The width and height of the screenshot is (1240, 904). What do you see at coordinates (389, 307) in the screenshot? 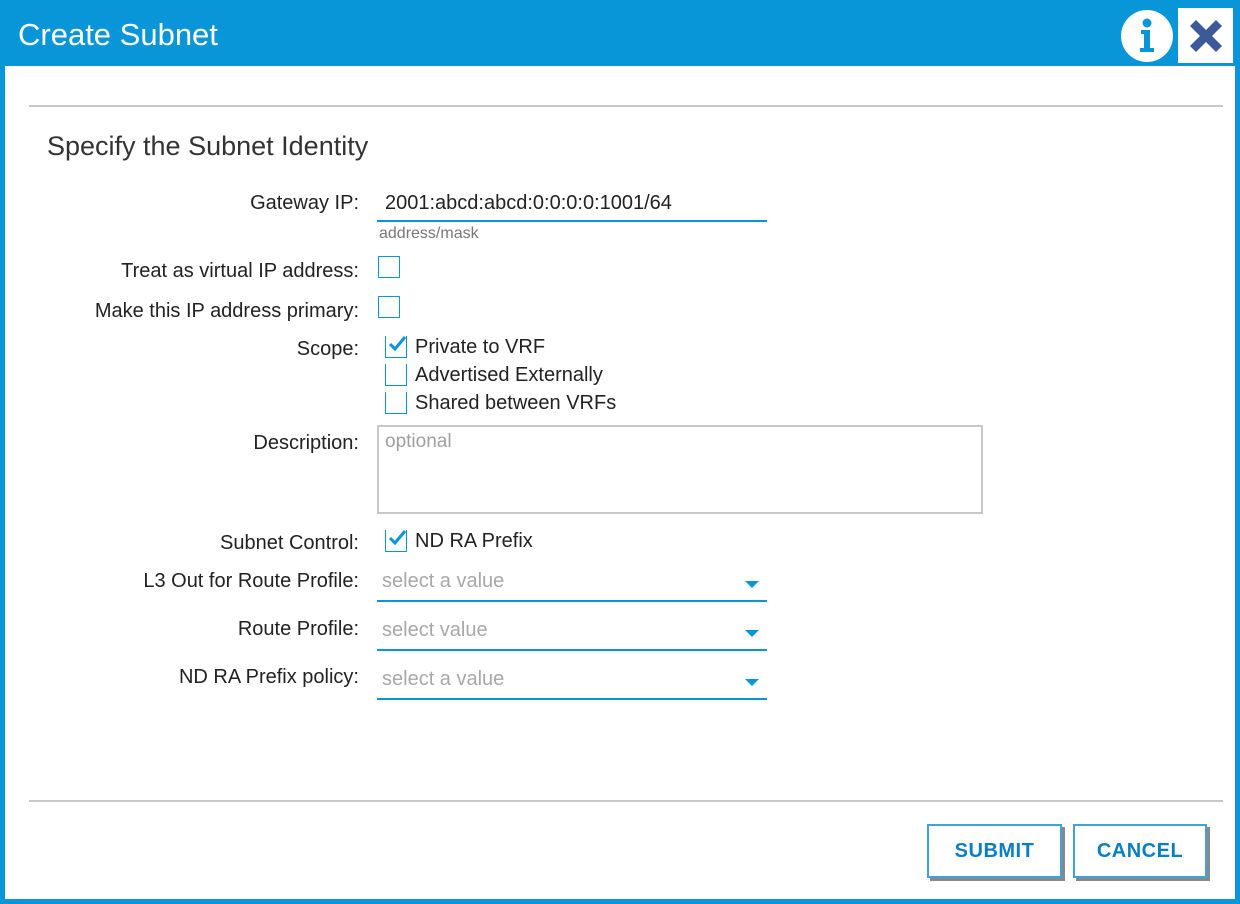
I see `primary-ip-checkbox` at bounding box center [389, 307].